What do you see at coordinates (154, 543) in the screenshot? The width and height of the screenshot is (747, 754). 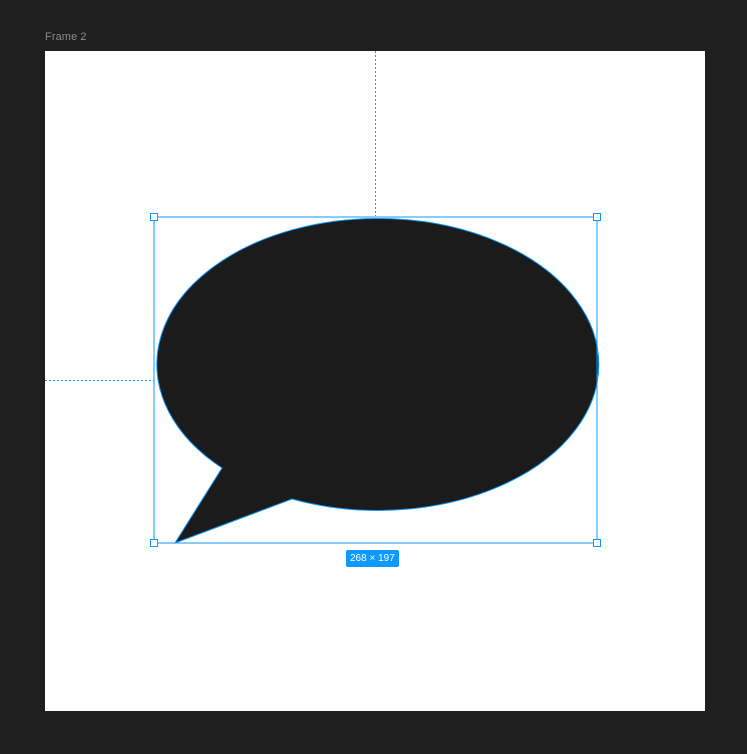 I see `resize-handle-bottom-left` at bounding box center [154, 543].